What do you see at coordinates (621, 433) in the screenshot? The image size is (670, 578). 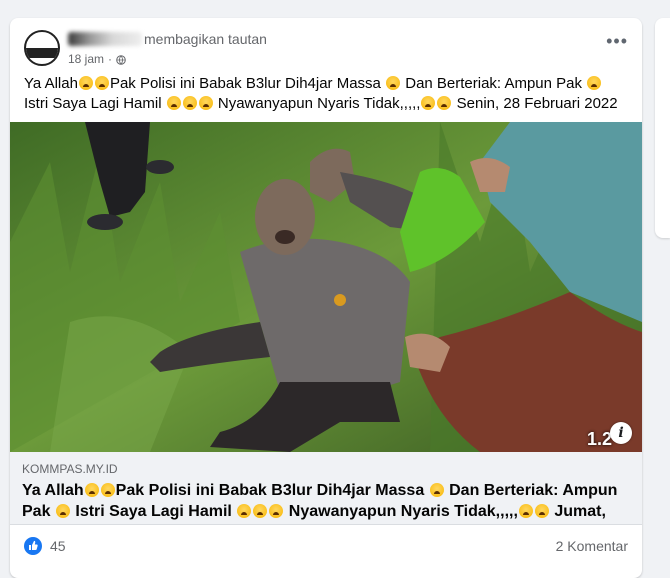 I see `info-icon: i` at bounding box center [621, 433].